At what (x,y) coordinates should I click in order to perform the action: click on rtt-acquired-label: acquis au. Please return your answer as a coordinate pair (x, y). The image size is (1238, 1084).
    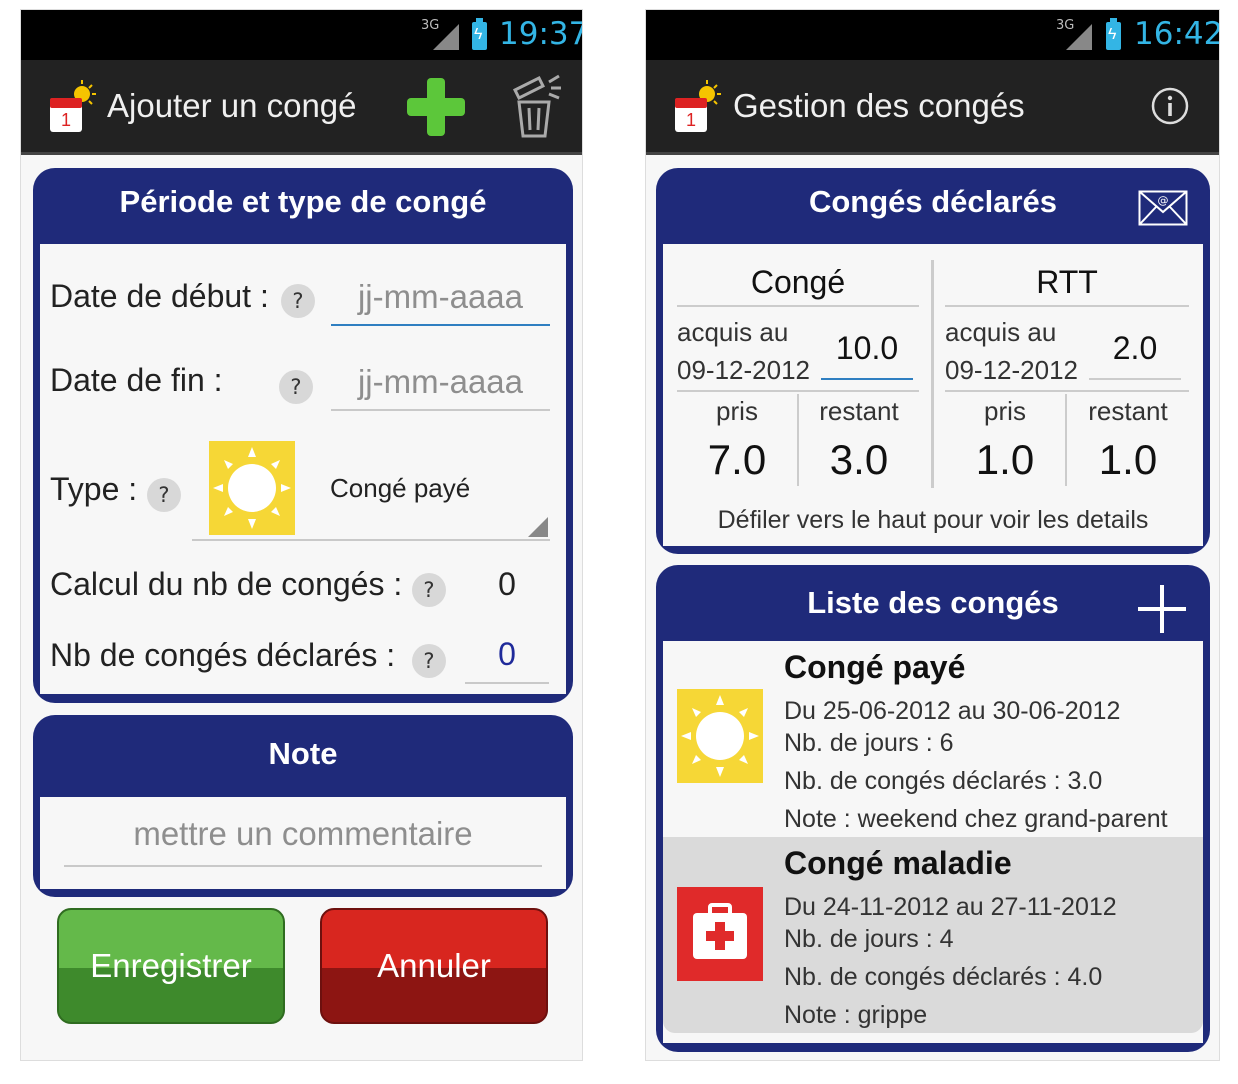
    Looking at the image, I should click on (1001, 332).